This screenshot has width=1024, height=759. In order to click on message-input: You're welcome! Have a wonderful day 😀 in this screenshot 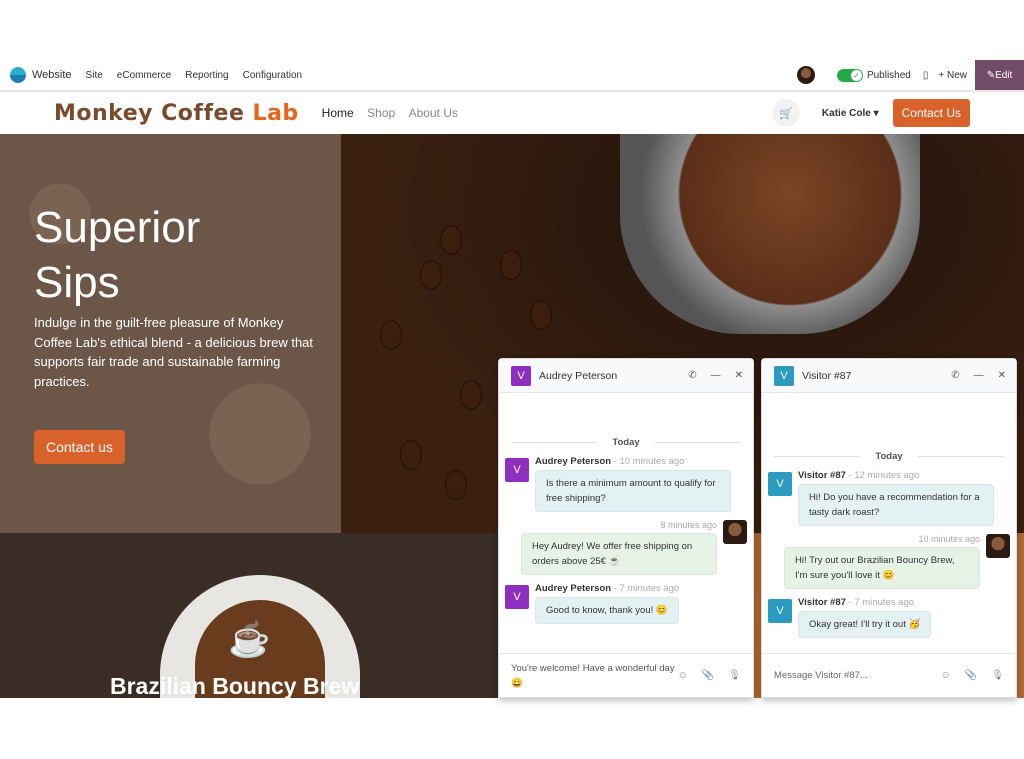, I will do `click(594, 676)`.